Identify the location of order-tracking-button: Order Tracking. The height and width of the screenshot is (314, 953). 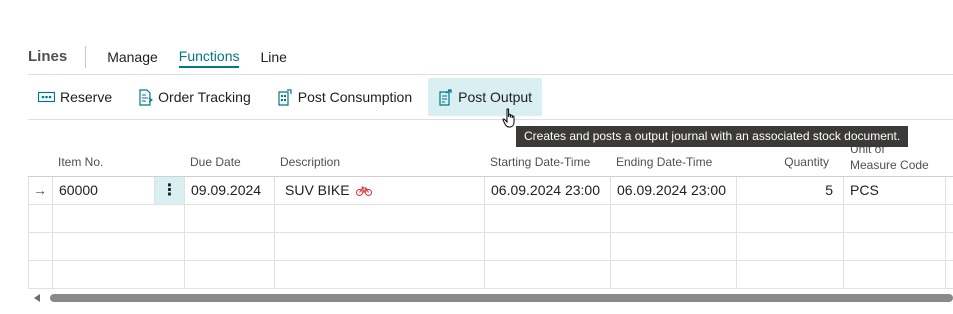
(194, 97).